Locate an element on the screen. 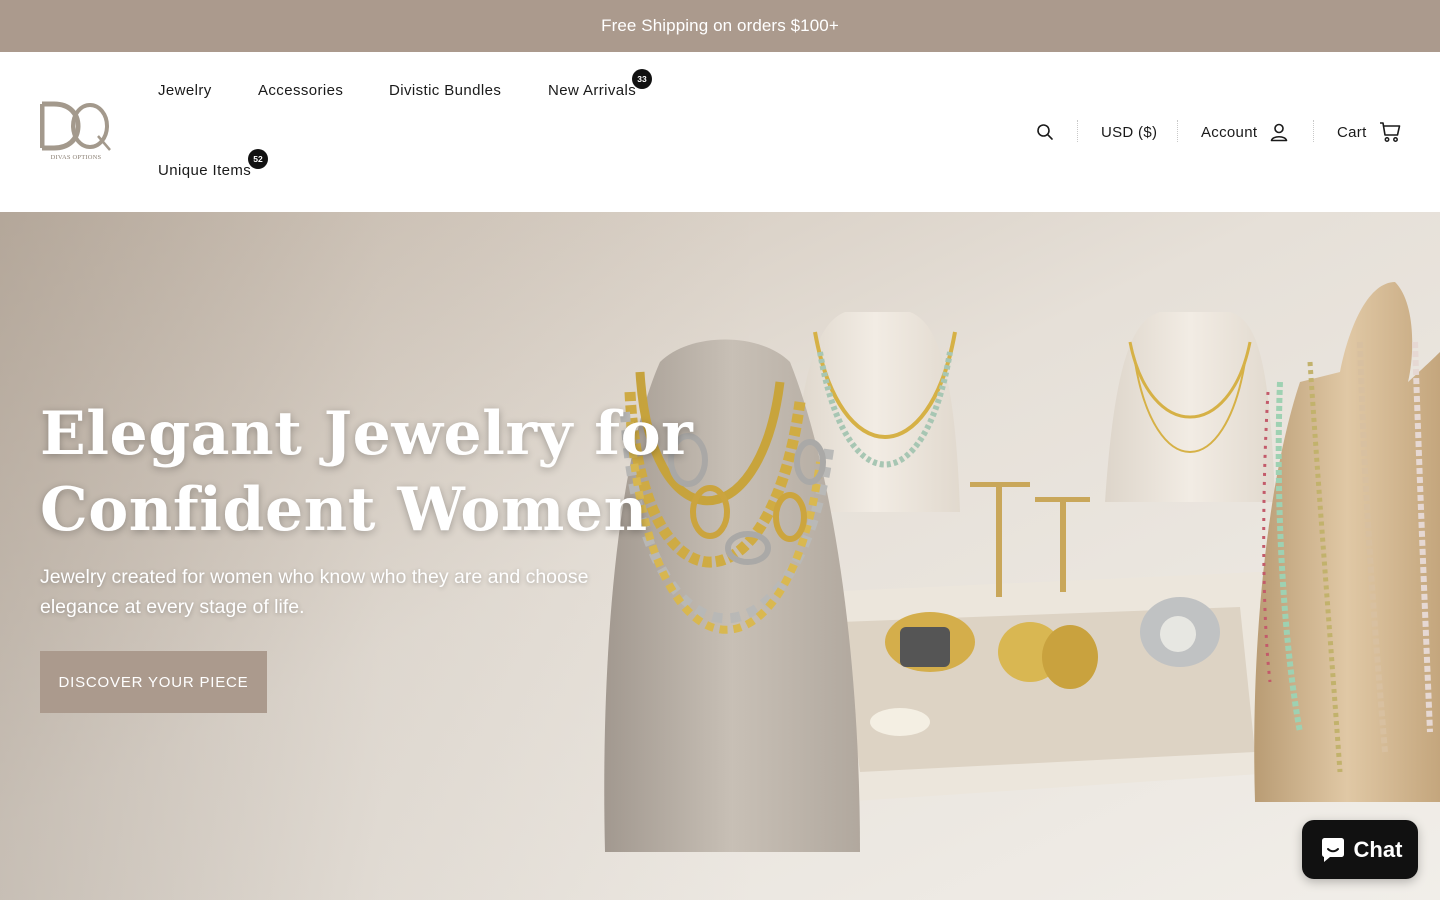 The image size is (1440, 900). cart-label: Cart is located at coordinates (1352, 132).